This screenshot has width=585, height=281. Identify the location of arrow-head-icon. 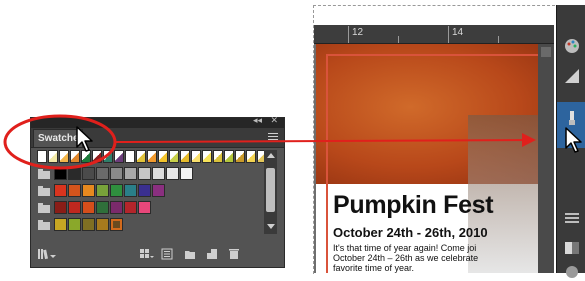
(529, 140).